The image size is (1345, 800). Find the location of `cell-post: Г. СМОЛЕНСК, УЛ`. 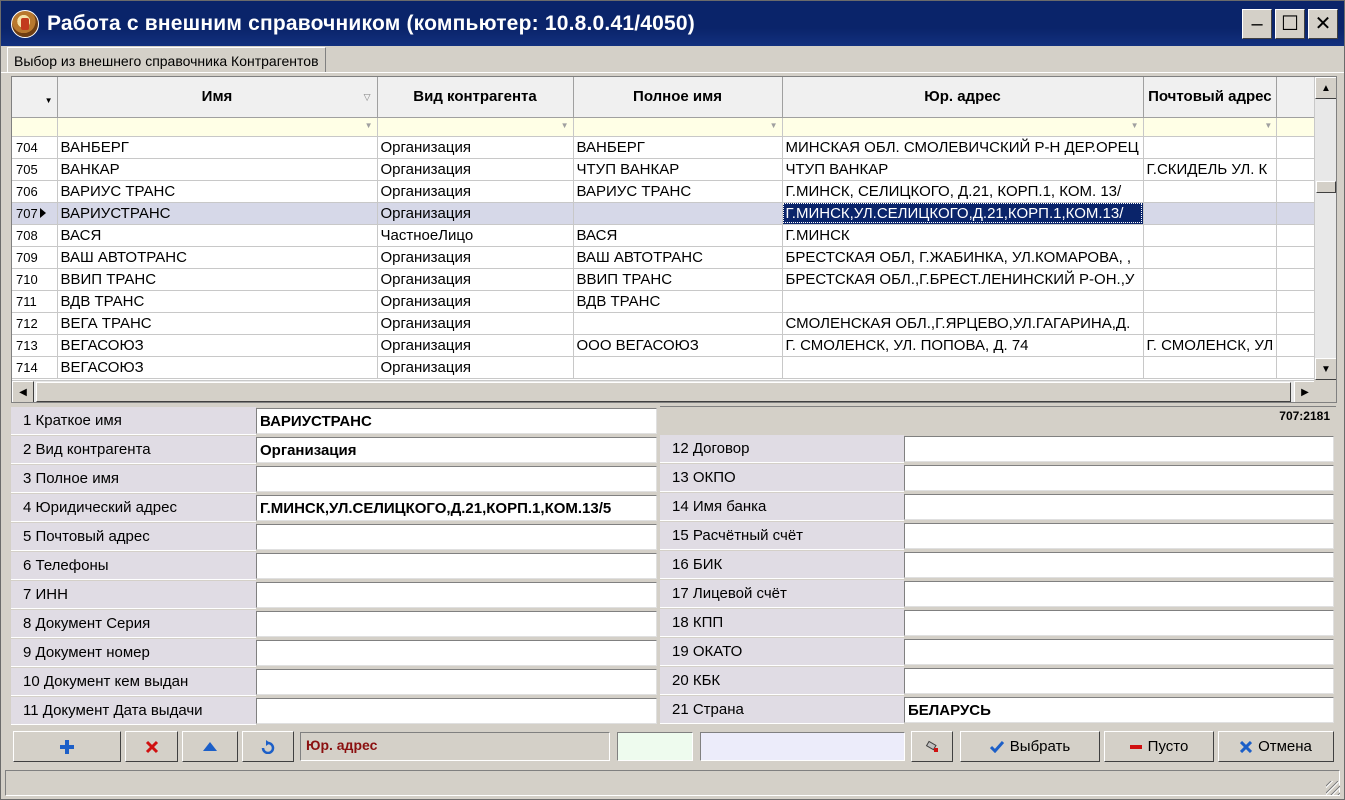

cell-post: Г. СМОЛЕНСК, УЛ is located at coordinates (1210, 345).